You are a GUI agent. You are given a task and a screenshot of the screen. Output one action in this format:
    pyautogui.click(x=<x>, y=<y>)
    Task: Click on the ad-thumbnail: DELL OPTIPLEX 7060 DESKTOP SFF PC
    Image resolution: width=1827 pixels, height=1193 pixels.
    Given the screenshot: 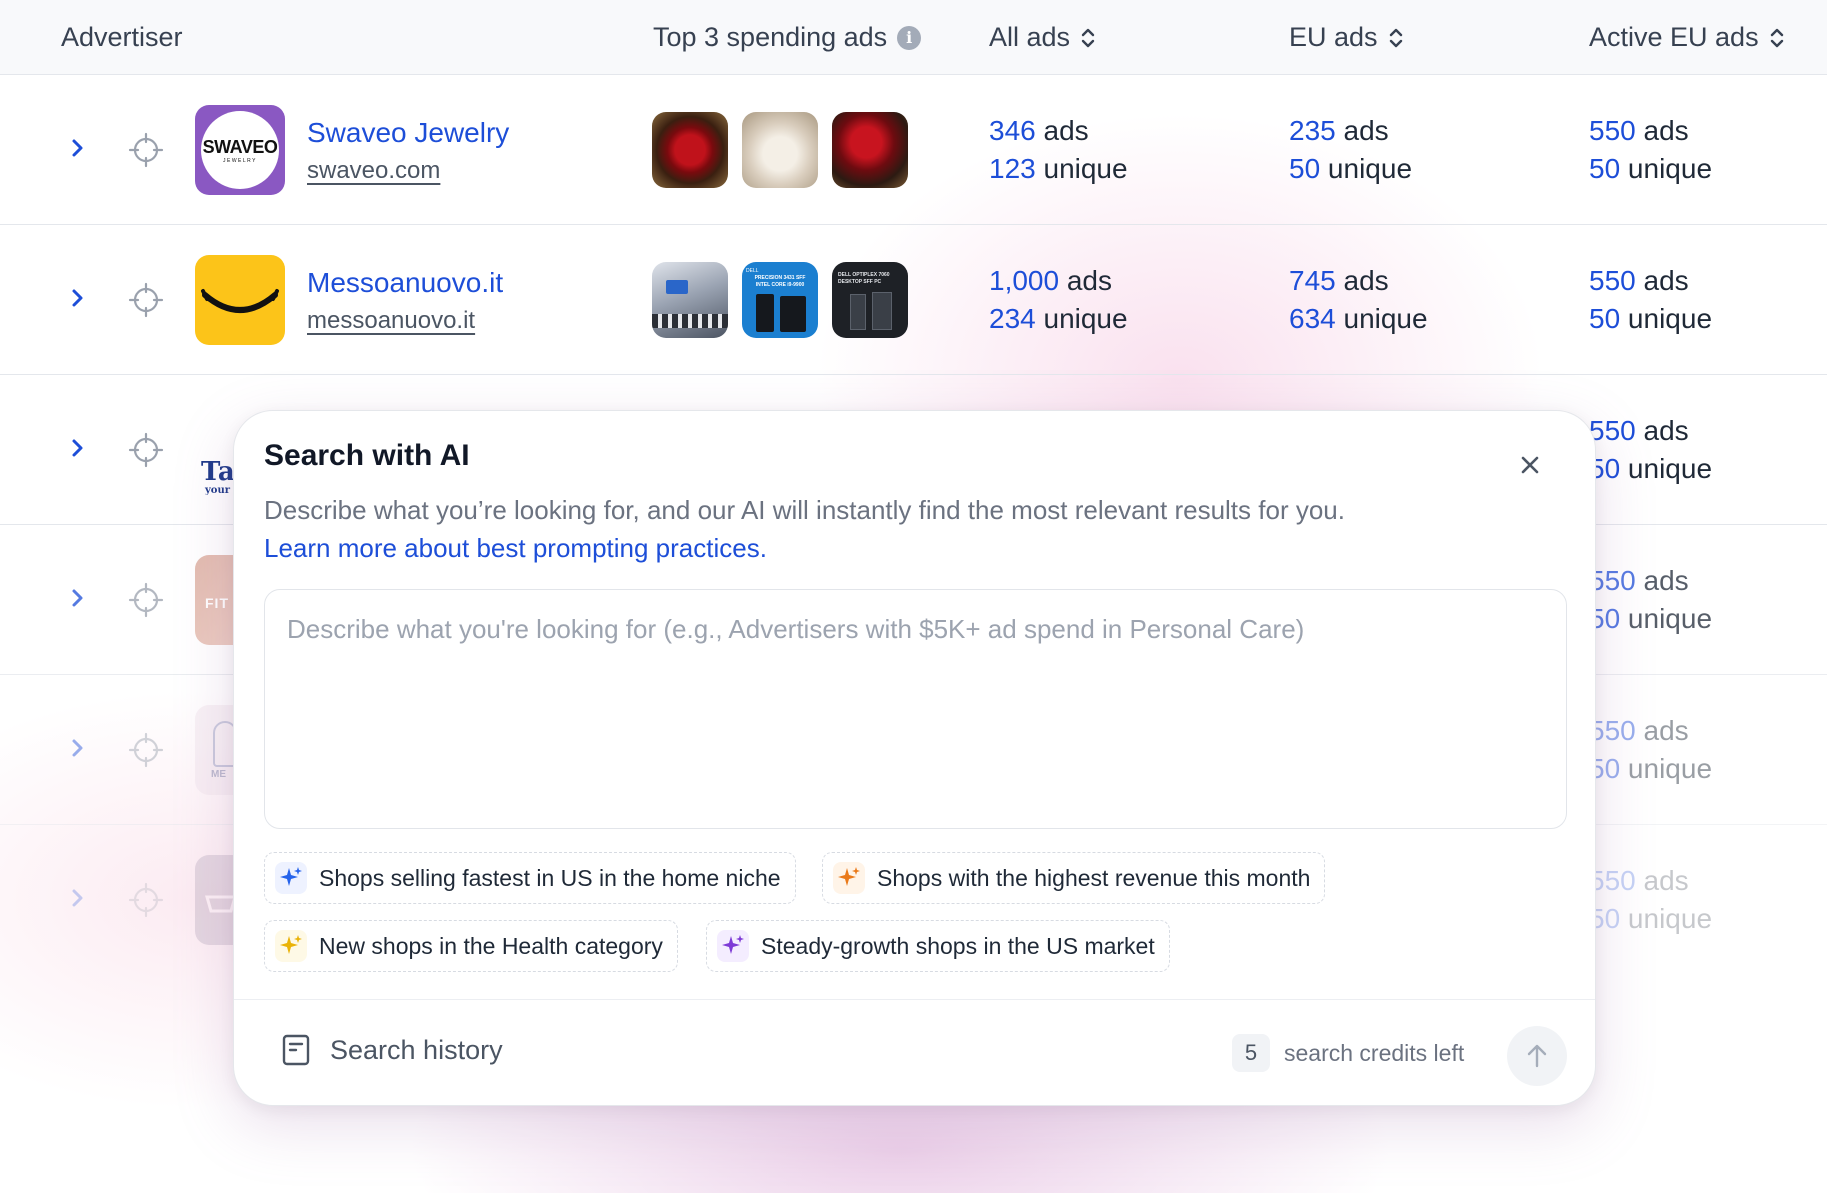 What is the action you would take?
    pyautogui.click(x=870, y=300)
    